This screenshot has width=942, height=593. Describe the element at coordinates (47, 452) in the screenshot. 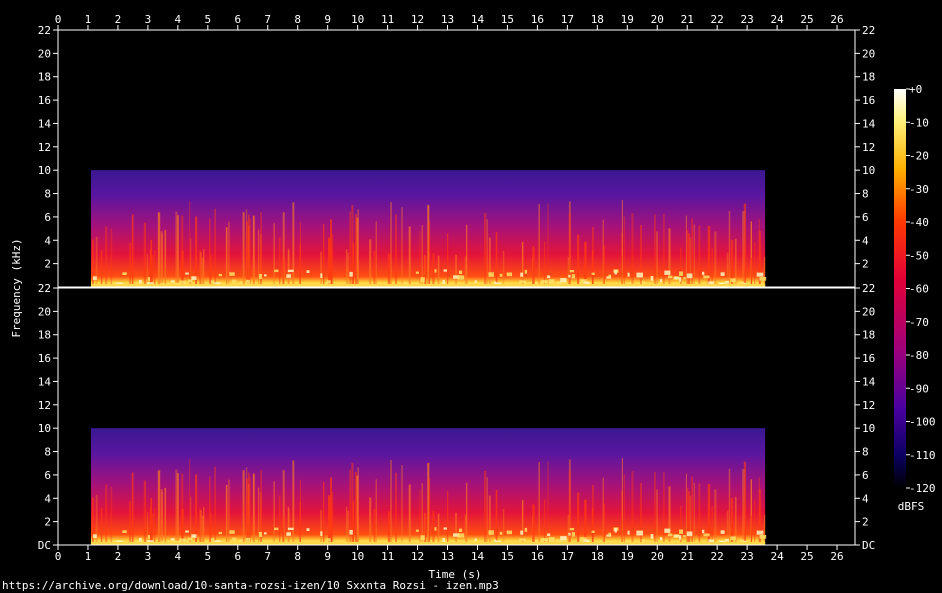

I see `y-tick-label: 8` at that location.